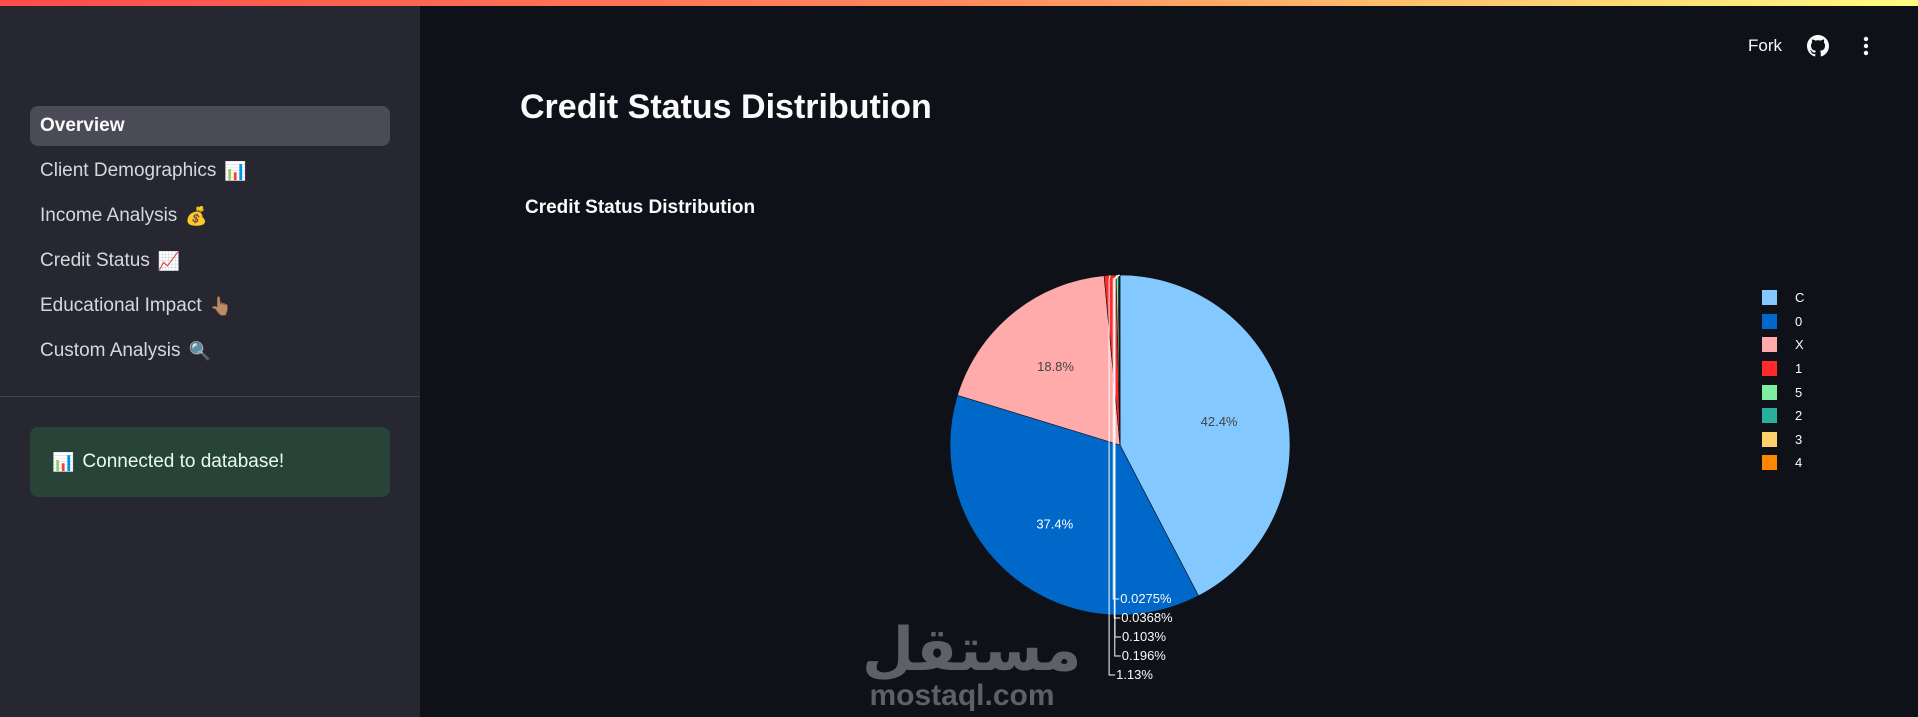  I want to click on legend-item-5: 5, so click(1783, 392).